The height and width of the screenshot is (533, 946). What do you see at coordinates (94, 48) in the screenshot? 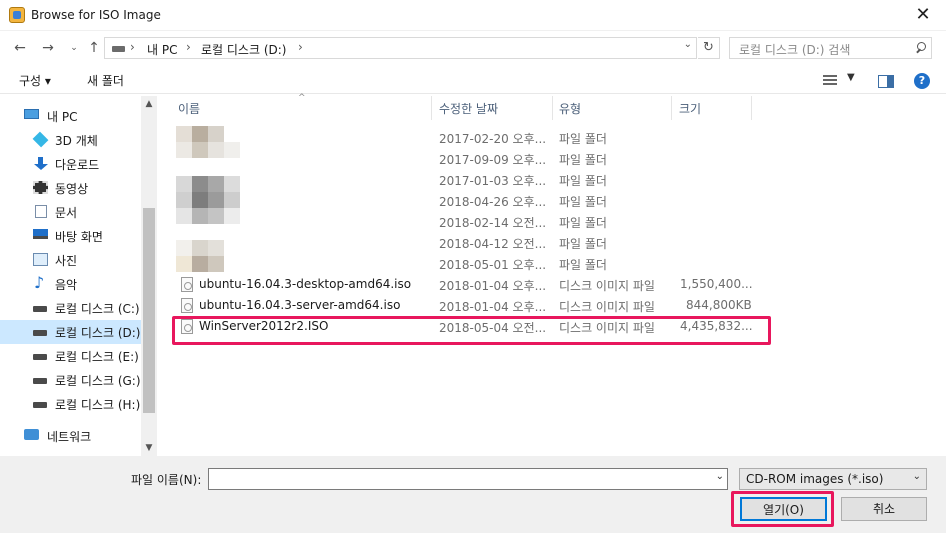
I see `up-arrow-icon: ↑` at bounding box center [94, 48].